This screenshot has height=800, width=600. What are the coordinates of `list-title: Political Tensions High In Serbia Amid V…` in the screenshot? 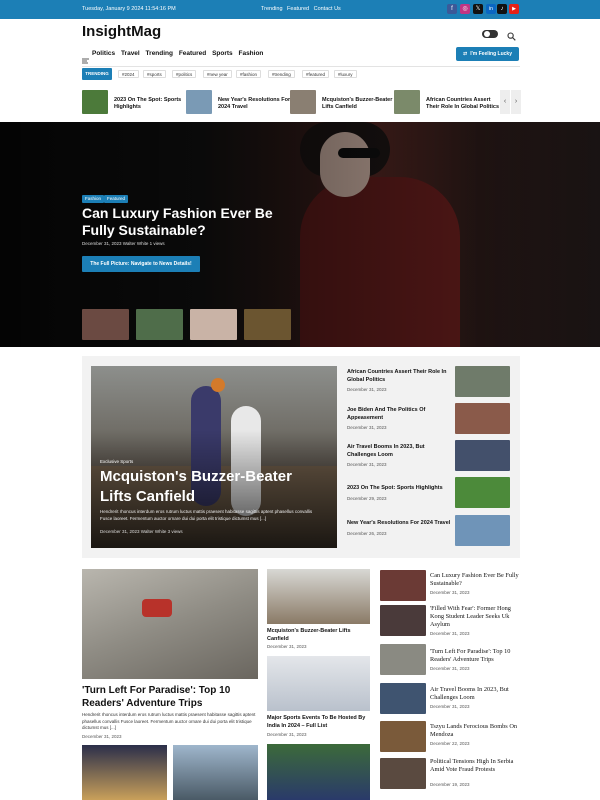 It's located at (475, 766).